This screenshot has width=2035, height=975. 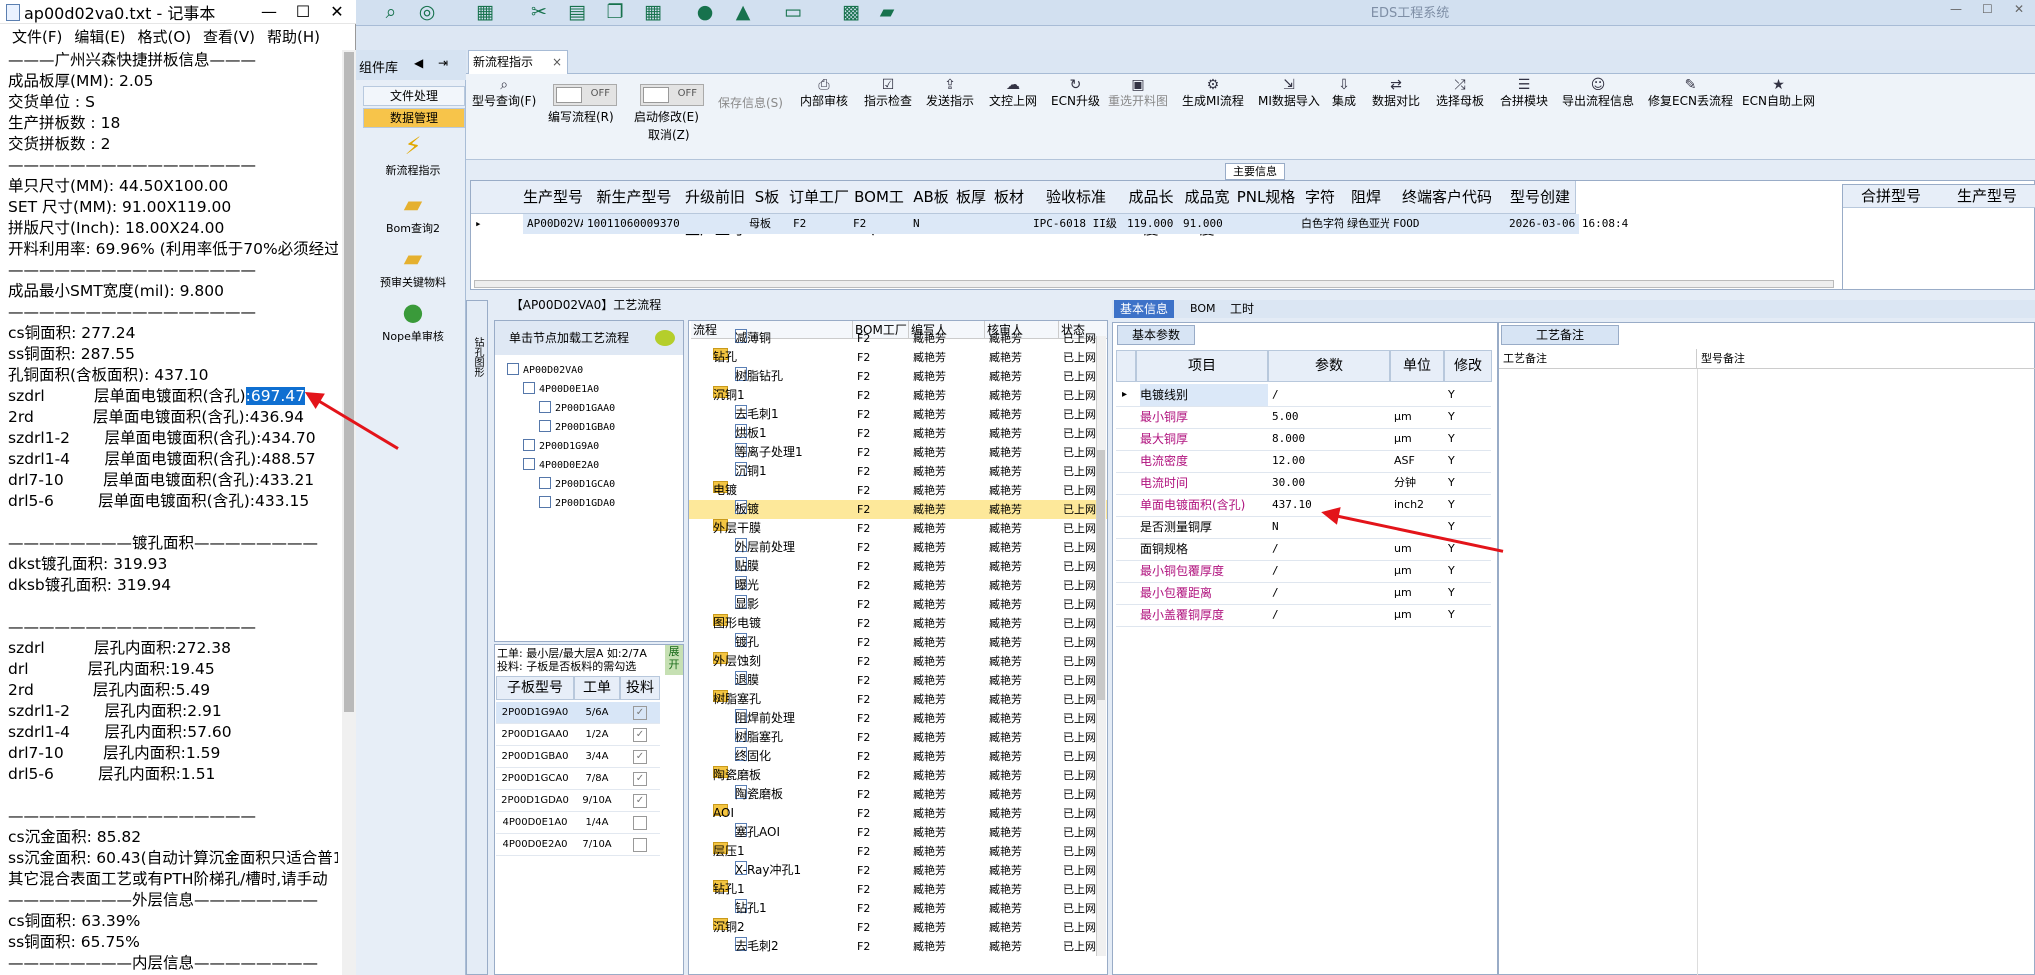 I want to click on workorder-cell: 4P00D0E1A0, so click(x=535, y=823).